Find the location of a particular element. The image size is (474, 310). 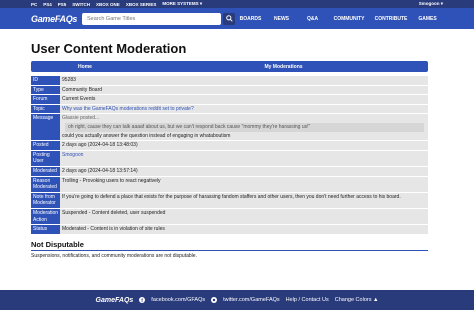

search-placeholder: Search Game Titles is located at coordinates (111, 18).